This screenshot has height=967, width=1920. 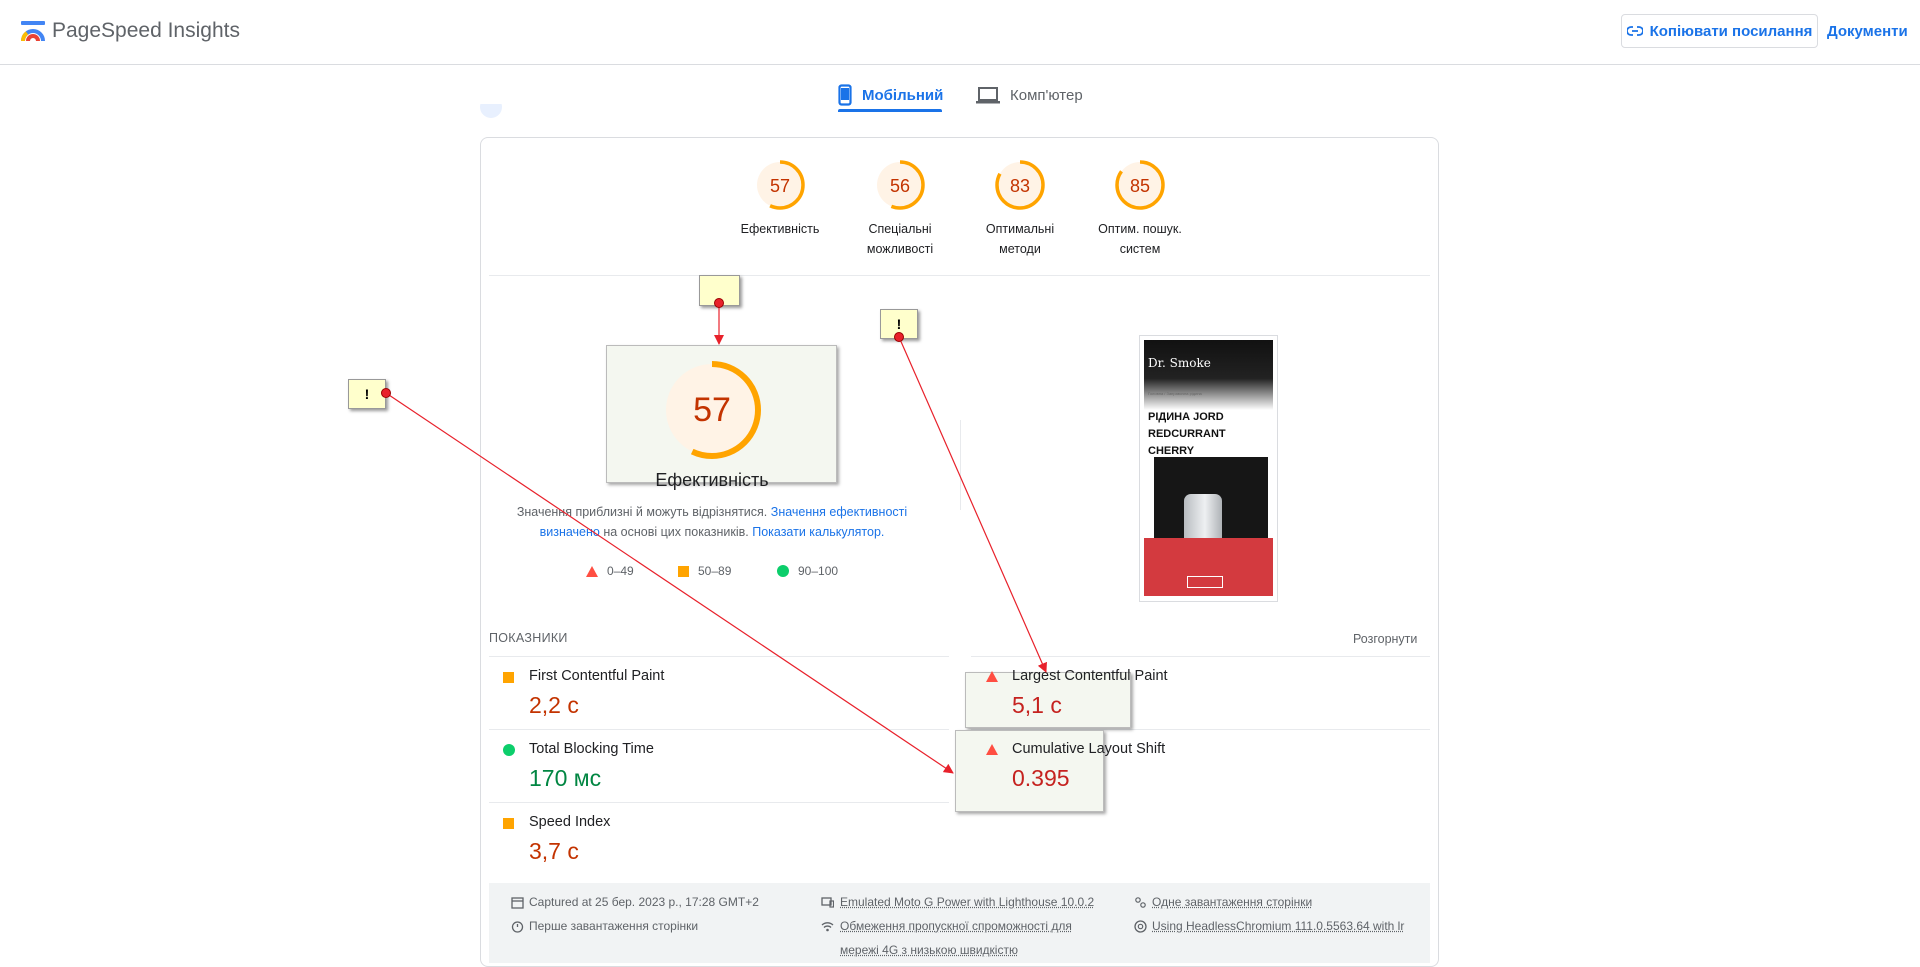 What do you see at coordinates (719, 290) in the screenshot?
I see `annotation-note` at bounding box center [719, 290].